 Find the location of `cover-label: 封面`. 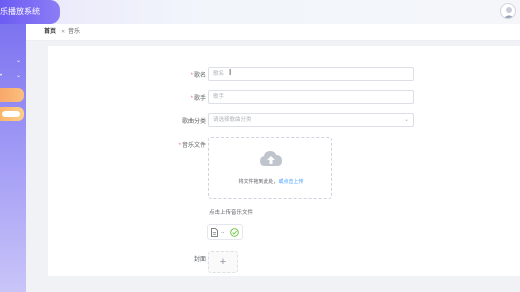

cover-label: 封面 is located at coordinates (199, 260).